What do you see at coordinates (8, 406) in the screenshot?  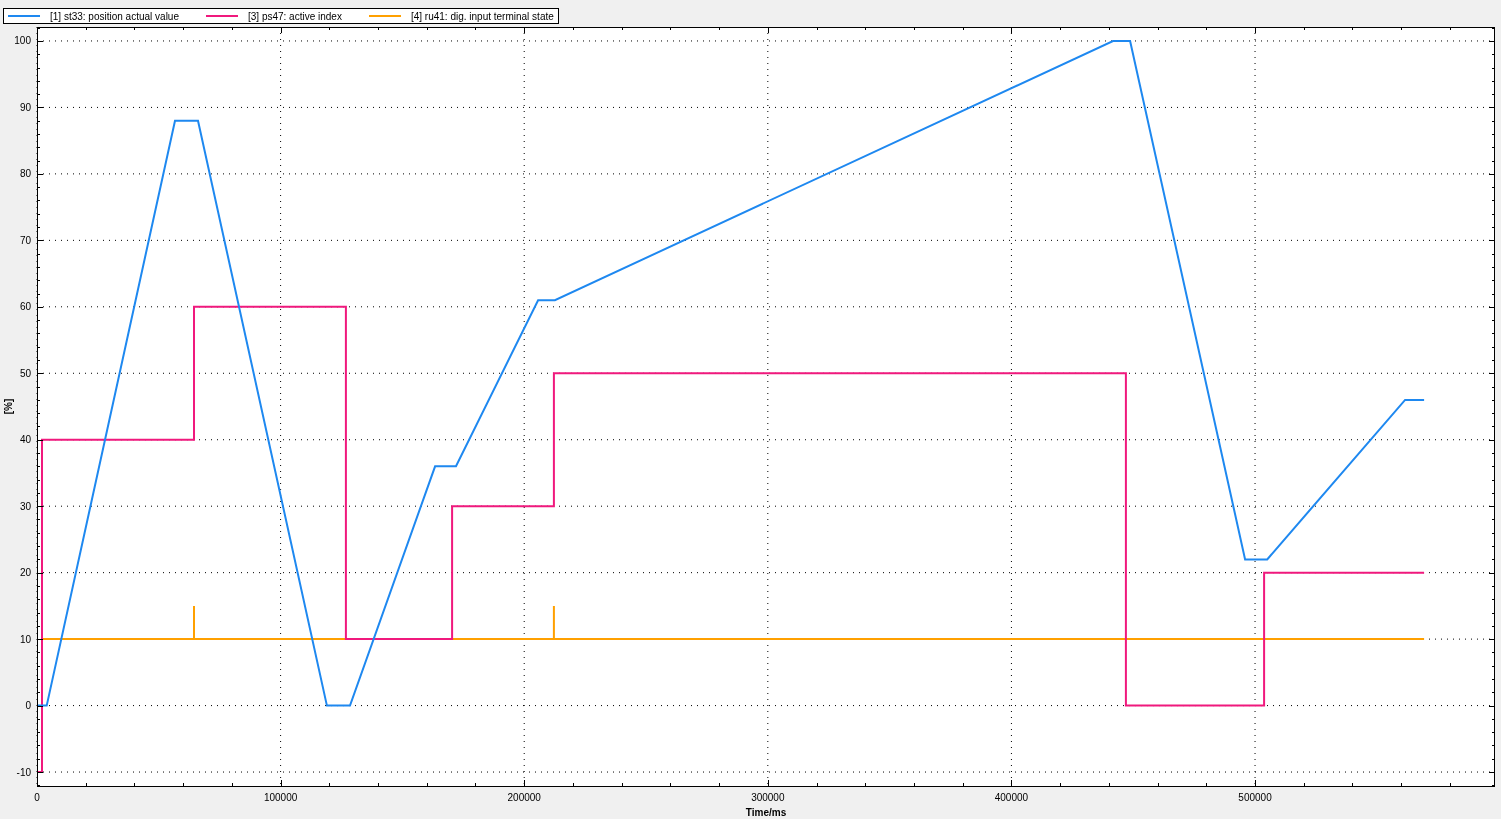 I see `axis-title: [%]` at bounding box center [8, 406].